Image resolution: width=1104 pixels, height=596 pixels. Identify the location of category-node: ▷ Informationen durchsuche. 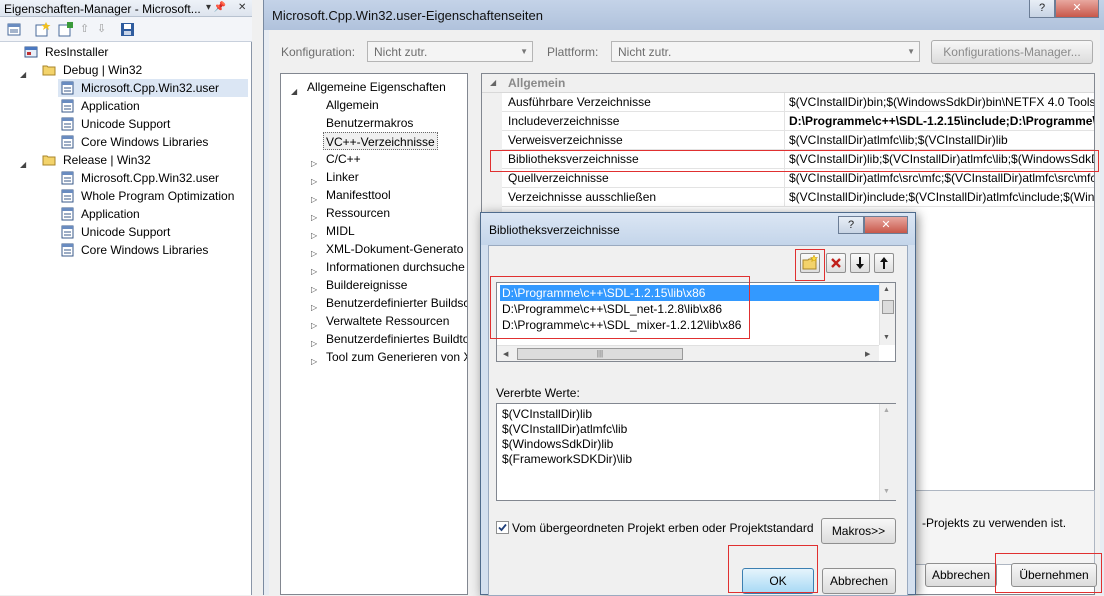
(374, 267).